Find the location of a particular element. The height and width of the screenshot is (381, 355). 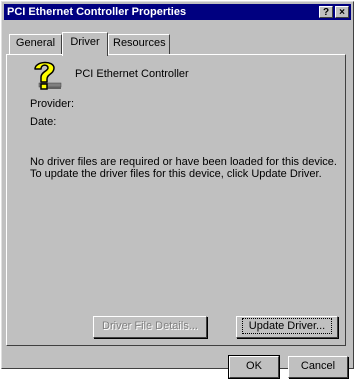

date-label: Date: is located at coordinates (43, 122).